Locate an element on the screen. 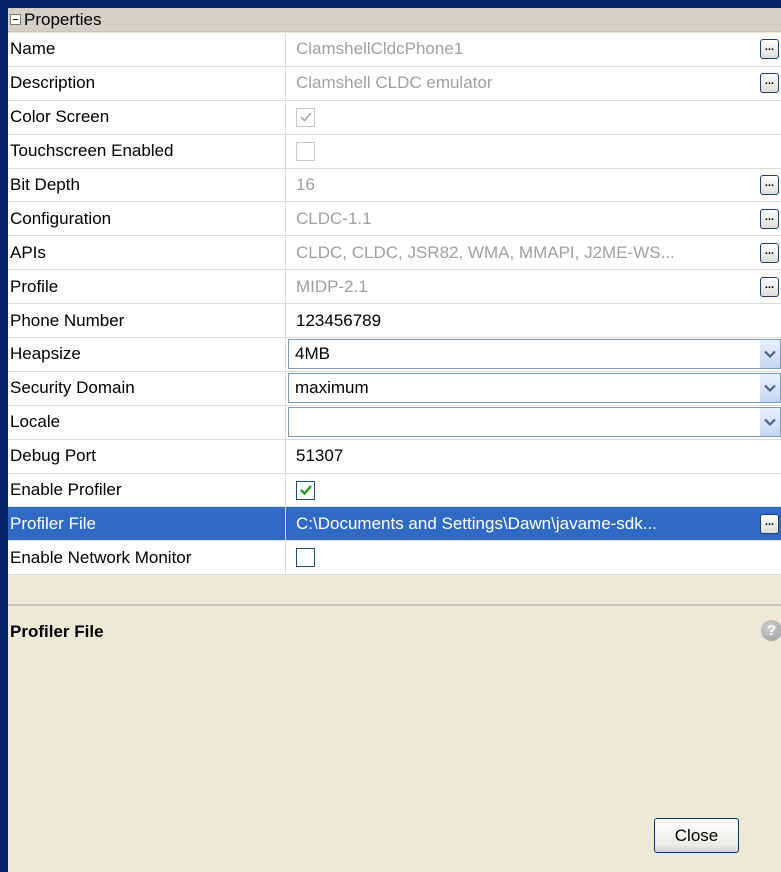  property-row-network-monitor: Enable Network Monitor is located at coordinates (394, 558).